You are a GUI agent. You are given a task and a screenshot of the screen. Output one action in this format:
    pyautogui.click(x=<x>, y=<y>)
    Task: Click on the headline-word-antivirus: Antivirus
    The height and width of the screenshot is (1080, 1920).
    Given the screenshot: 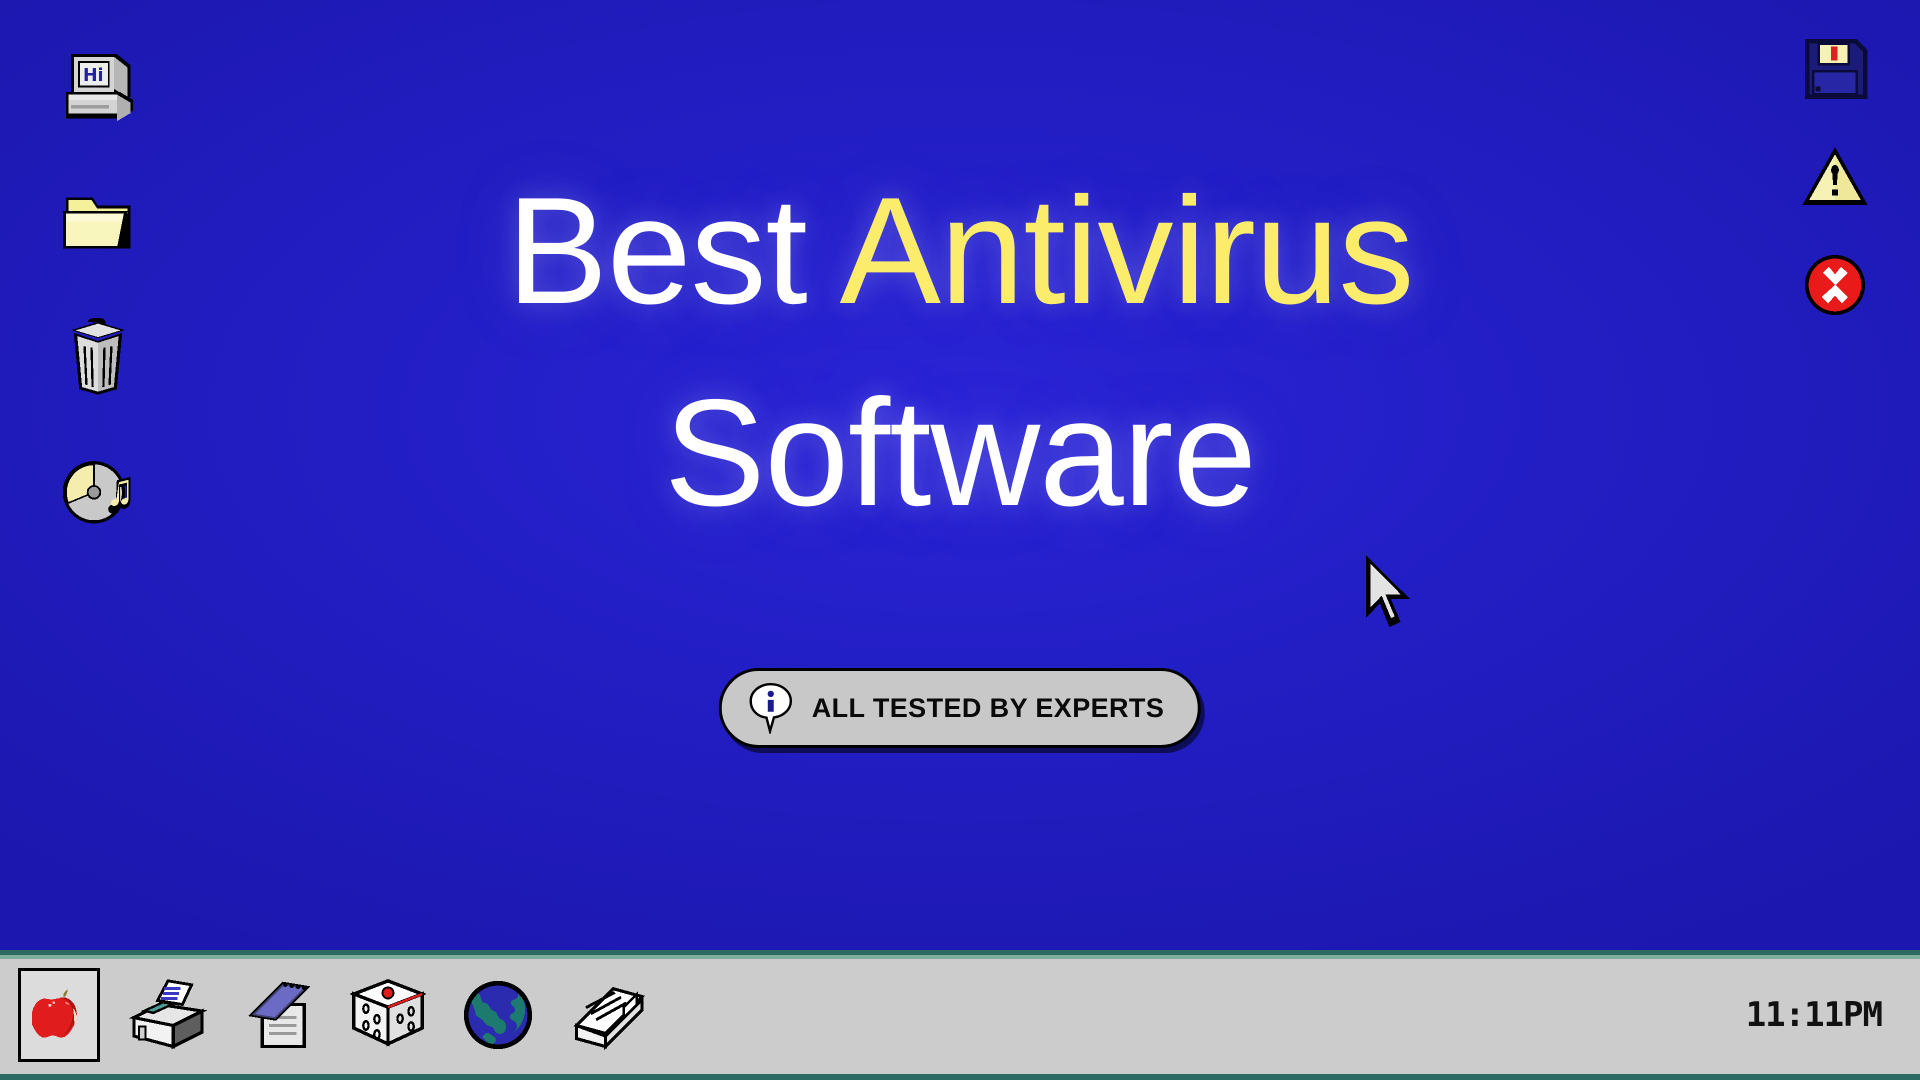 What is the action you would take?
    pyautogui.click(x=1127, y=251)
    